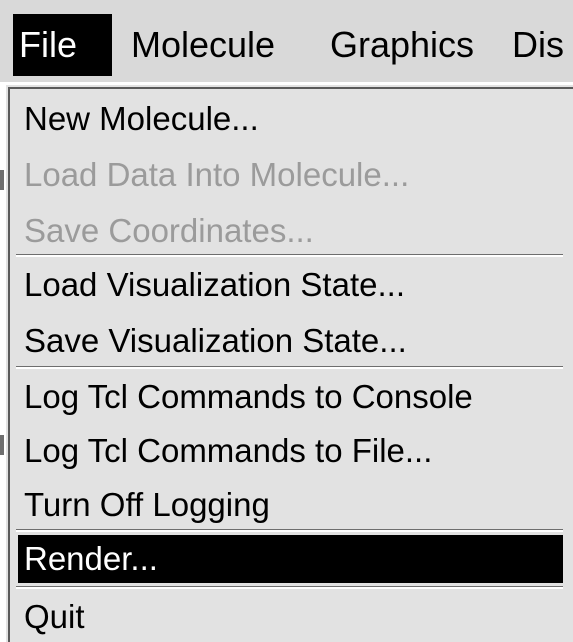  Describe the element at coordinates (538, 45) in the screenshot. I see `menu-display: Dis` at that location.